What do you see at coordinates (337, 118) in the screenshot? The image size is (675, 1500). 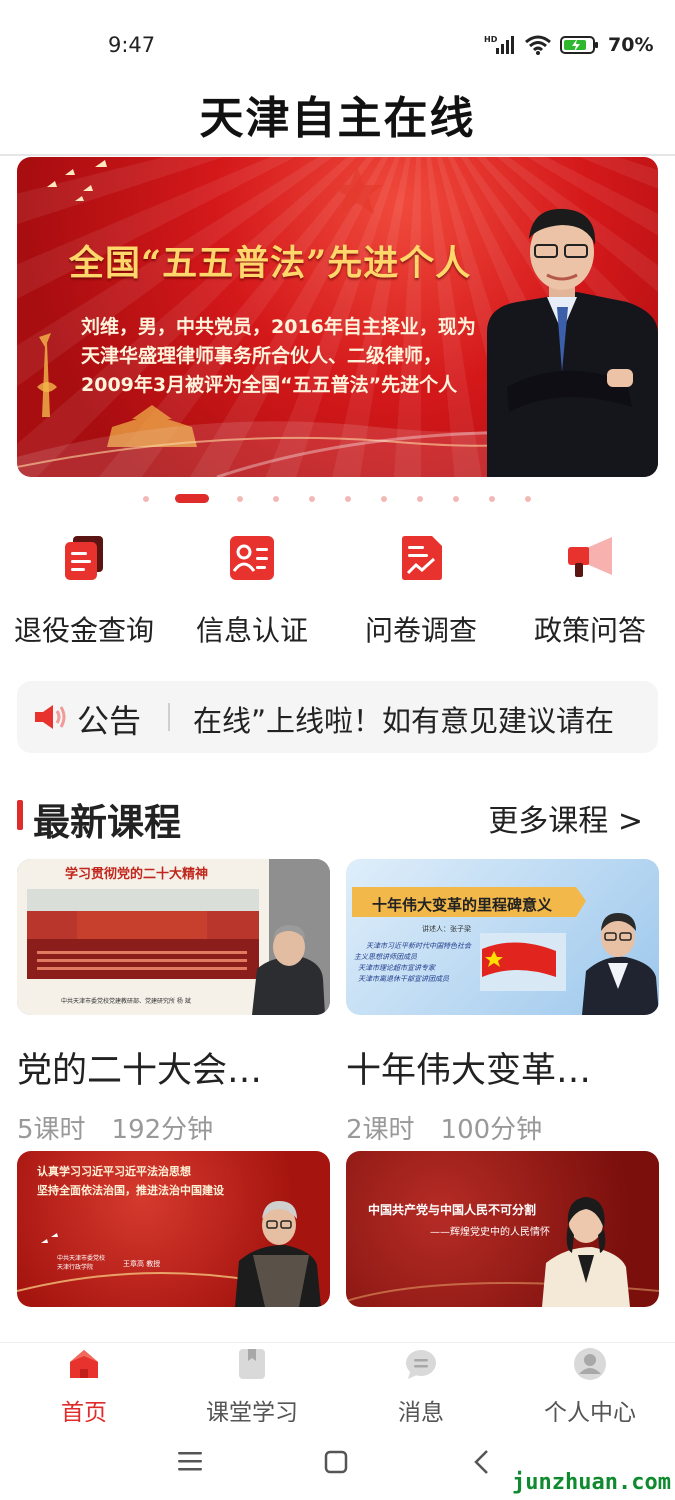 I see `app-title: 天津自主在线` at bounding box center [337, 118].